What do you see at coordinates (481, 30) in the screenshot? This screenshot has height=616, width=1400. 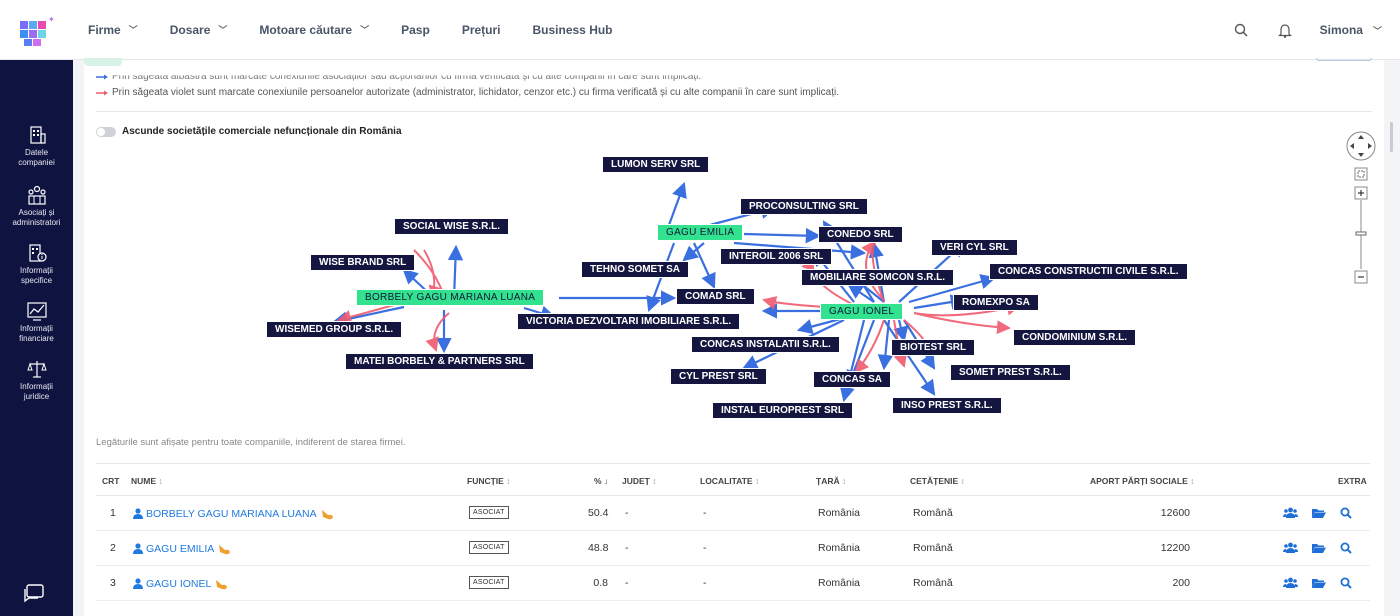 I see `nav-preturi: Prețuri` at bounding box center [481, 30].